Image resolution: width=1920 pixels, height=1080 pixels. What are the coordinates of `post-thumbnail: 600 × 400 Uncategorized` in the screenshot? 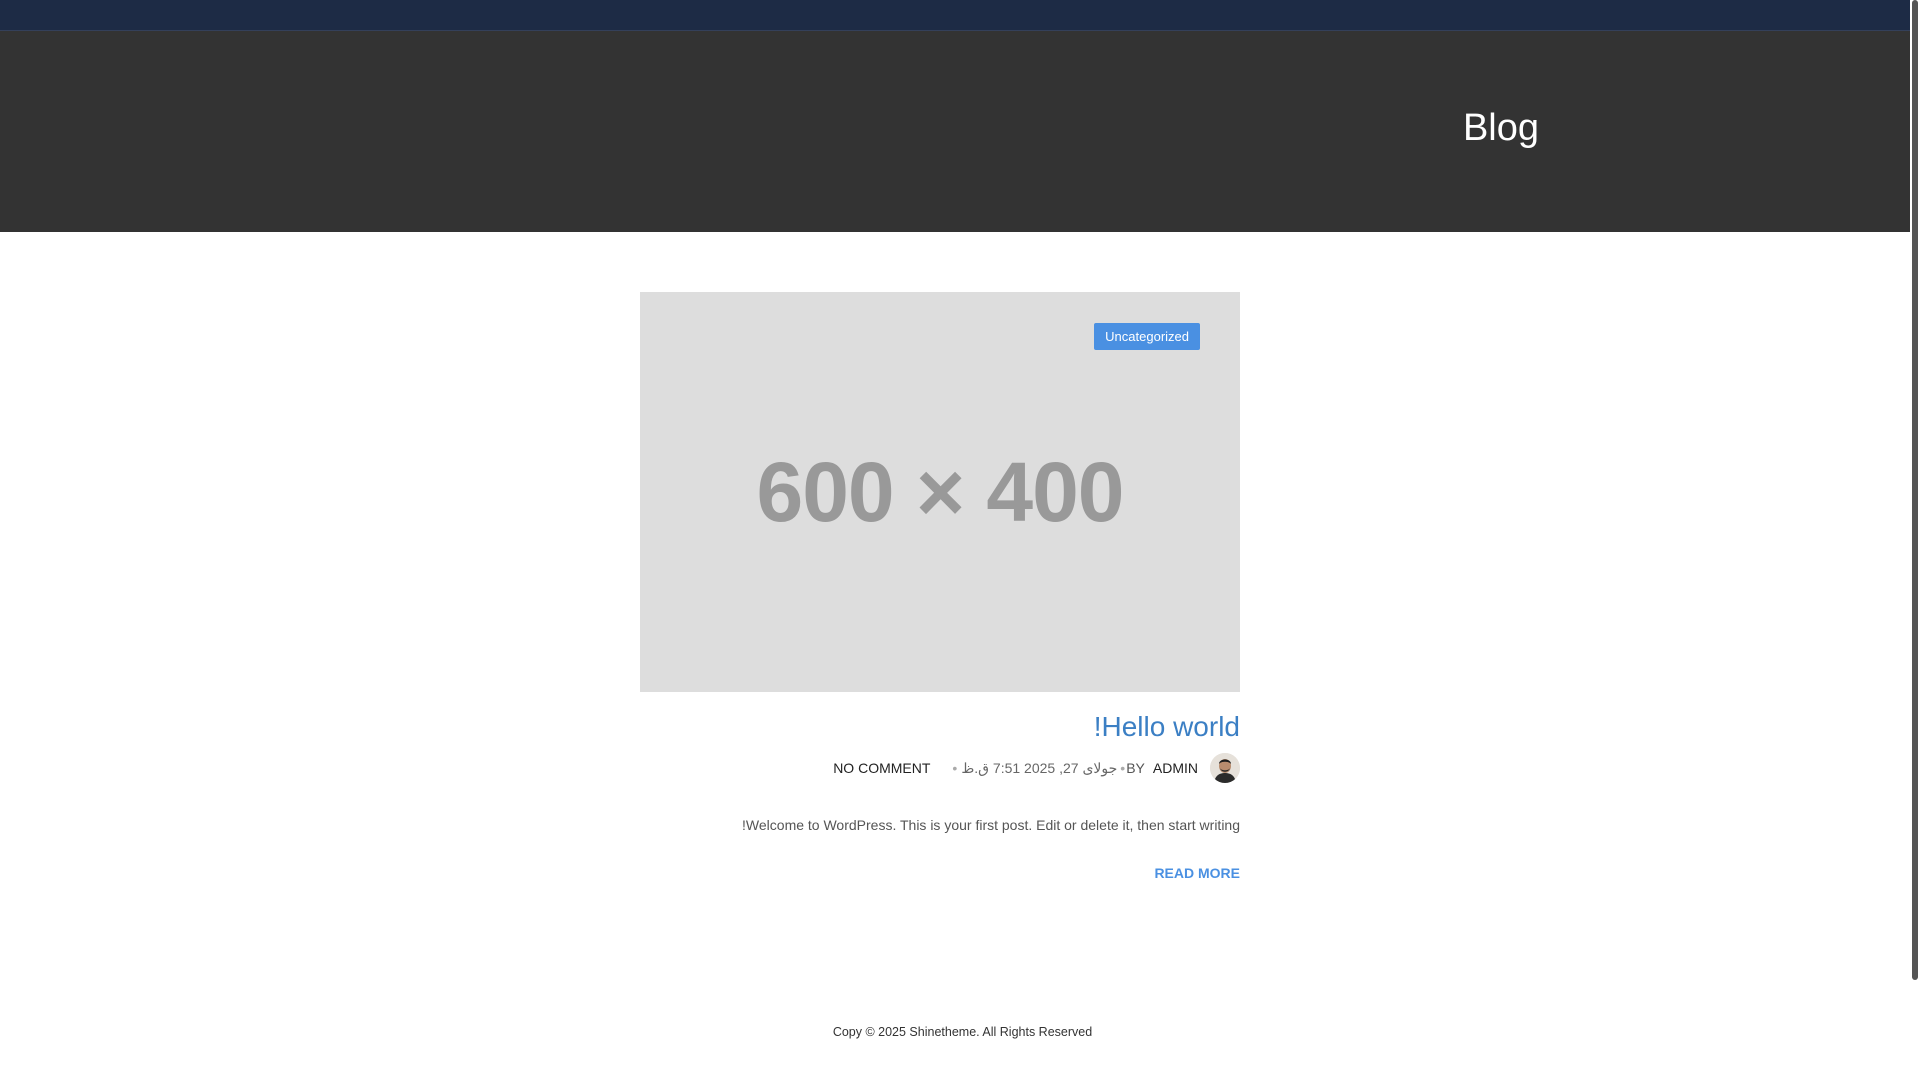 It's located at (940, 492).